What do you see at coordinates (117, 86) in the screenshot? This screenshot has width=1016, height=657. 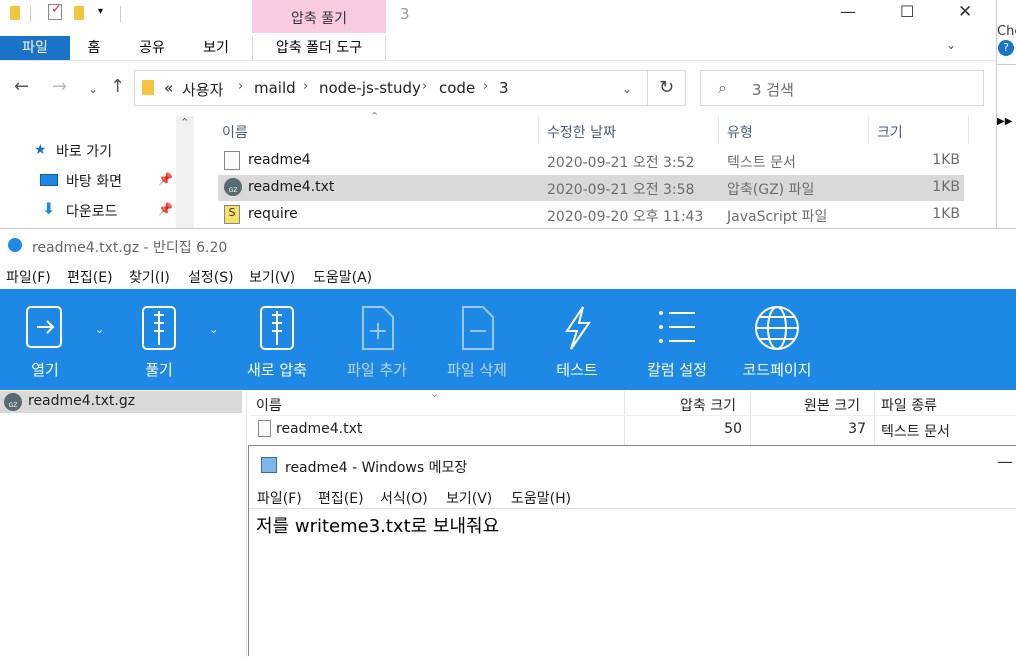 I see `up-arrow-icon: ↑` at bounding box center [117, 86].